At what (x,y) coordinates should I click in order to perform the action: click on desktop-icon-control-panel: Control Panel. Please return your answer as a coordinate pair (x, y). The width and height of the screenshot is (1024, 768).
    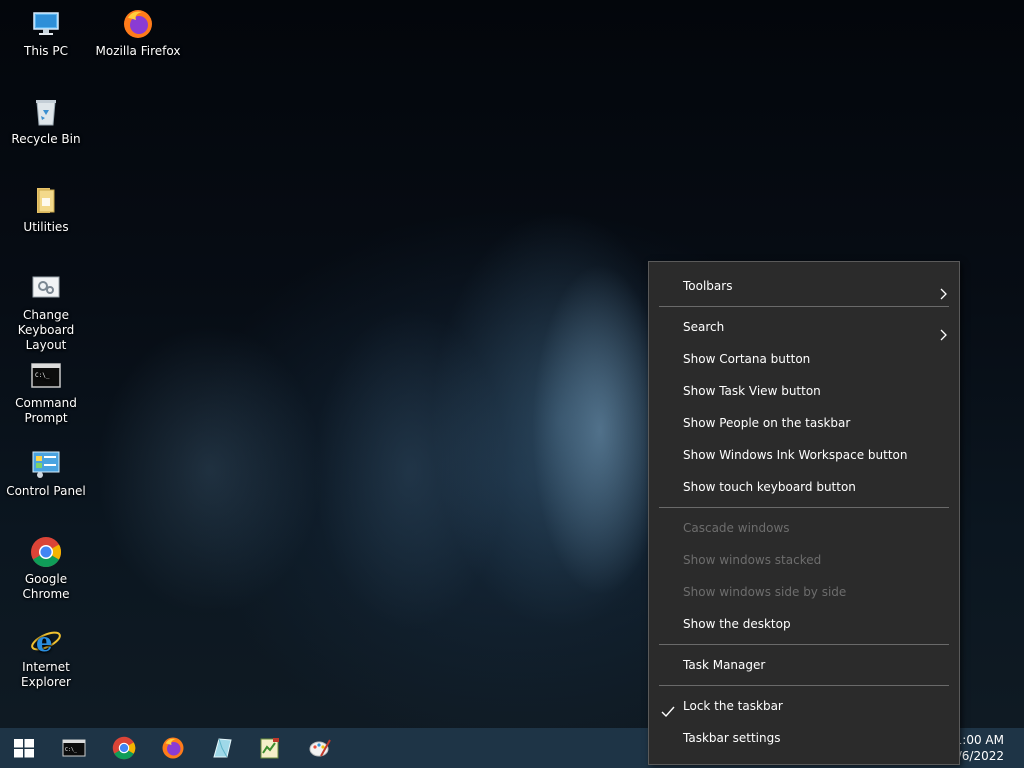
    Looking at the image, I should click on (46, 473).